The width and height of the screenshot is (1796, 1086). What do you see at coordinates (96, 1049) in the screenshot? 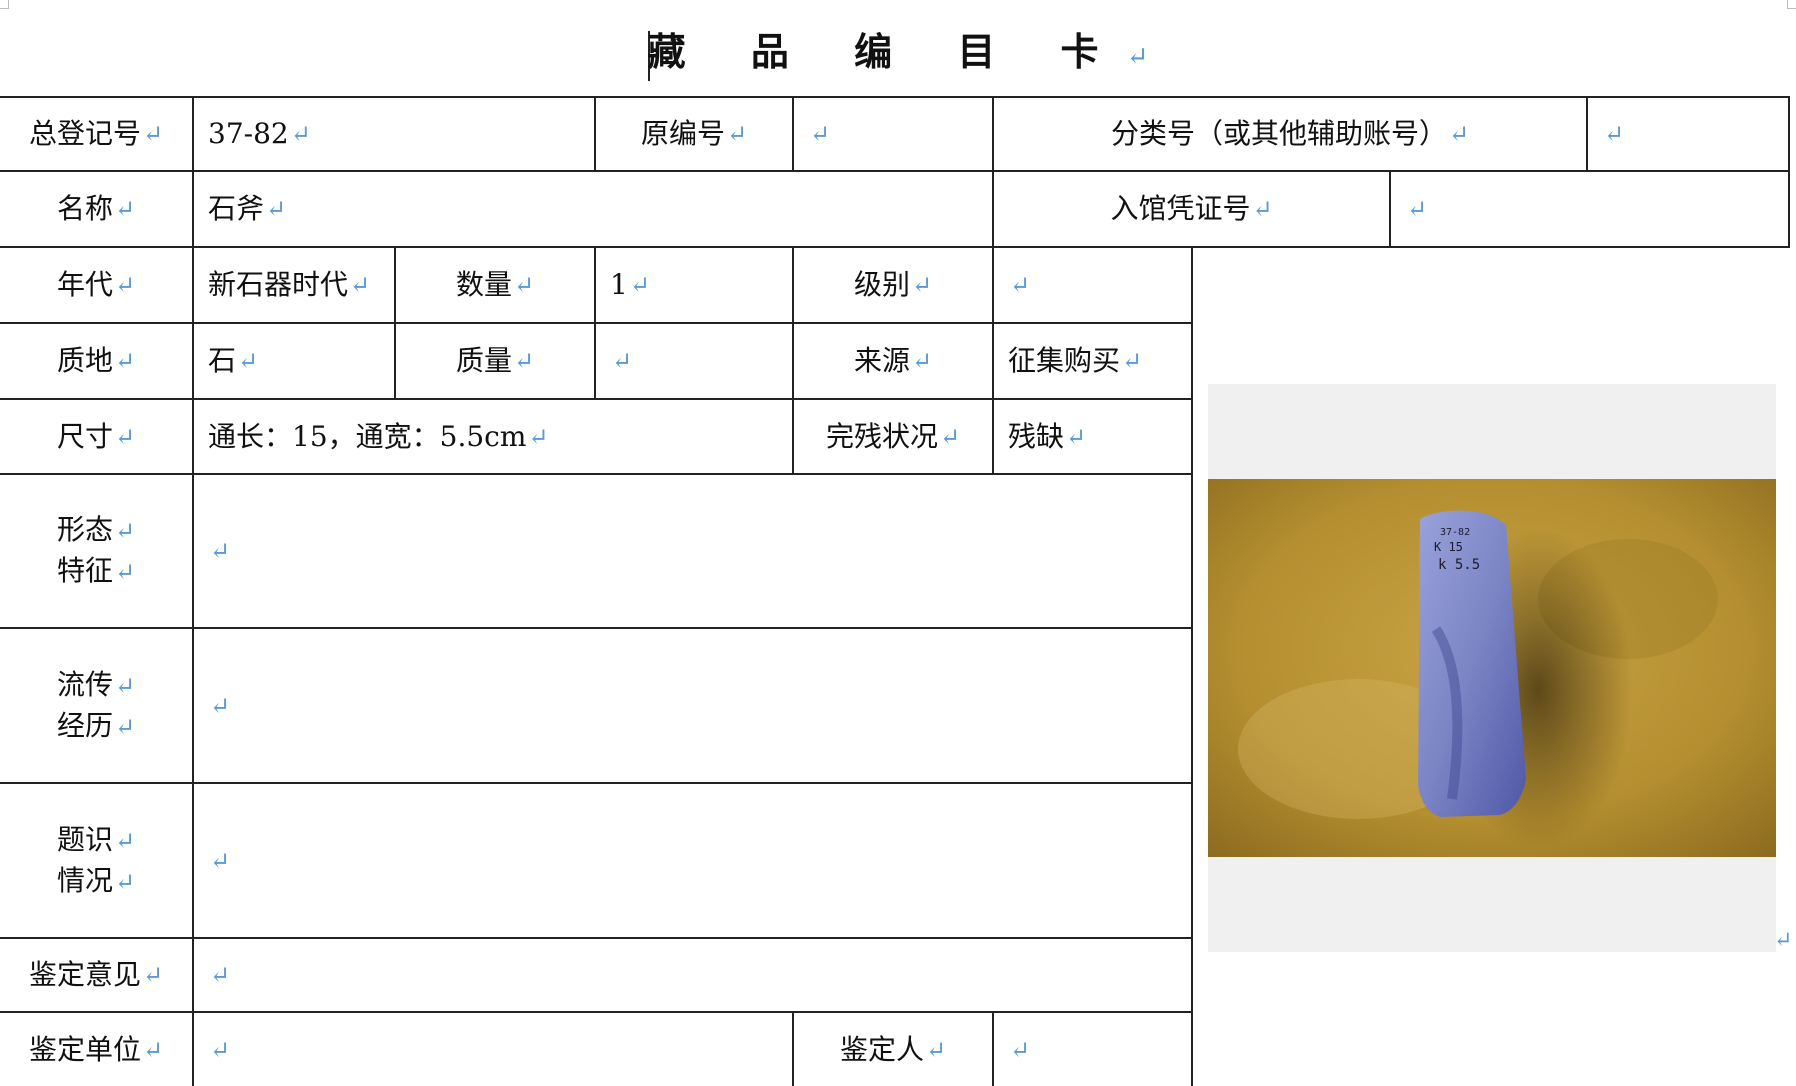
I see `label-appraisal-unit: 鉴定单位 ↵` at bounding box center [96, 1049].